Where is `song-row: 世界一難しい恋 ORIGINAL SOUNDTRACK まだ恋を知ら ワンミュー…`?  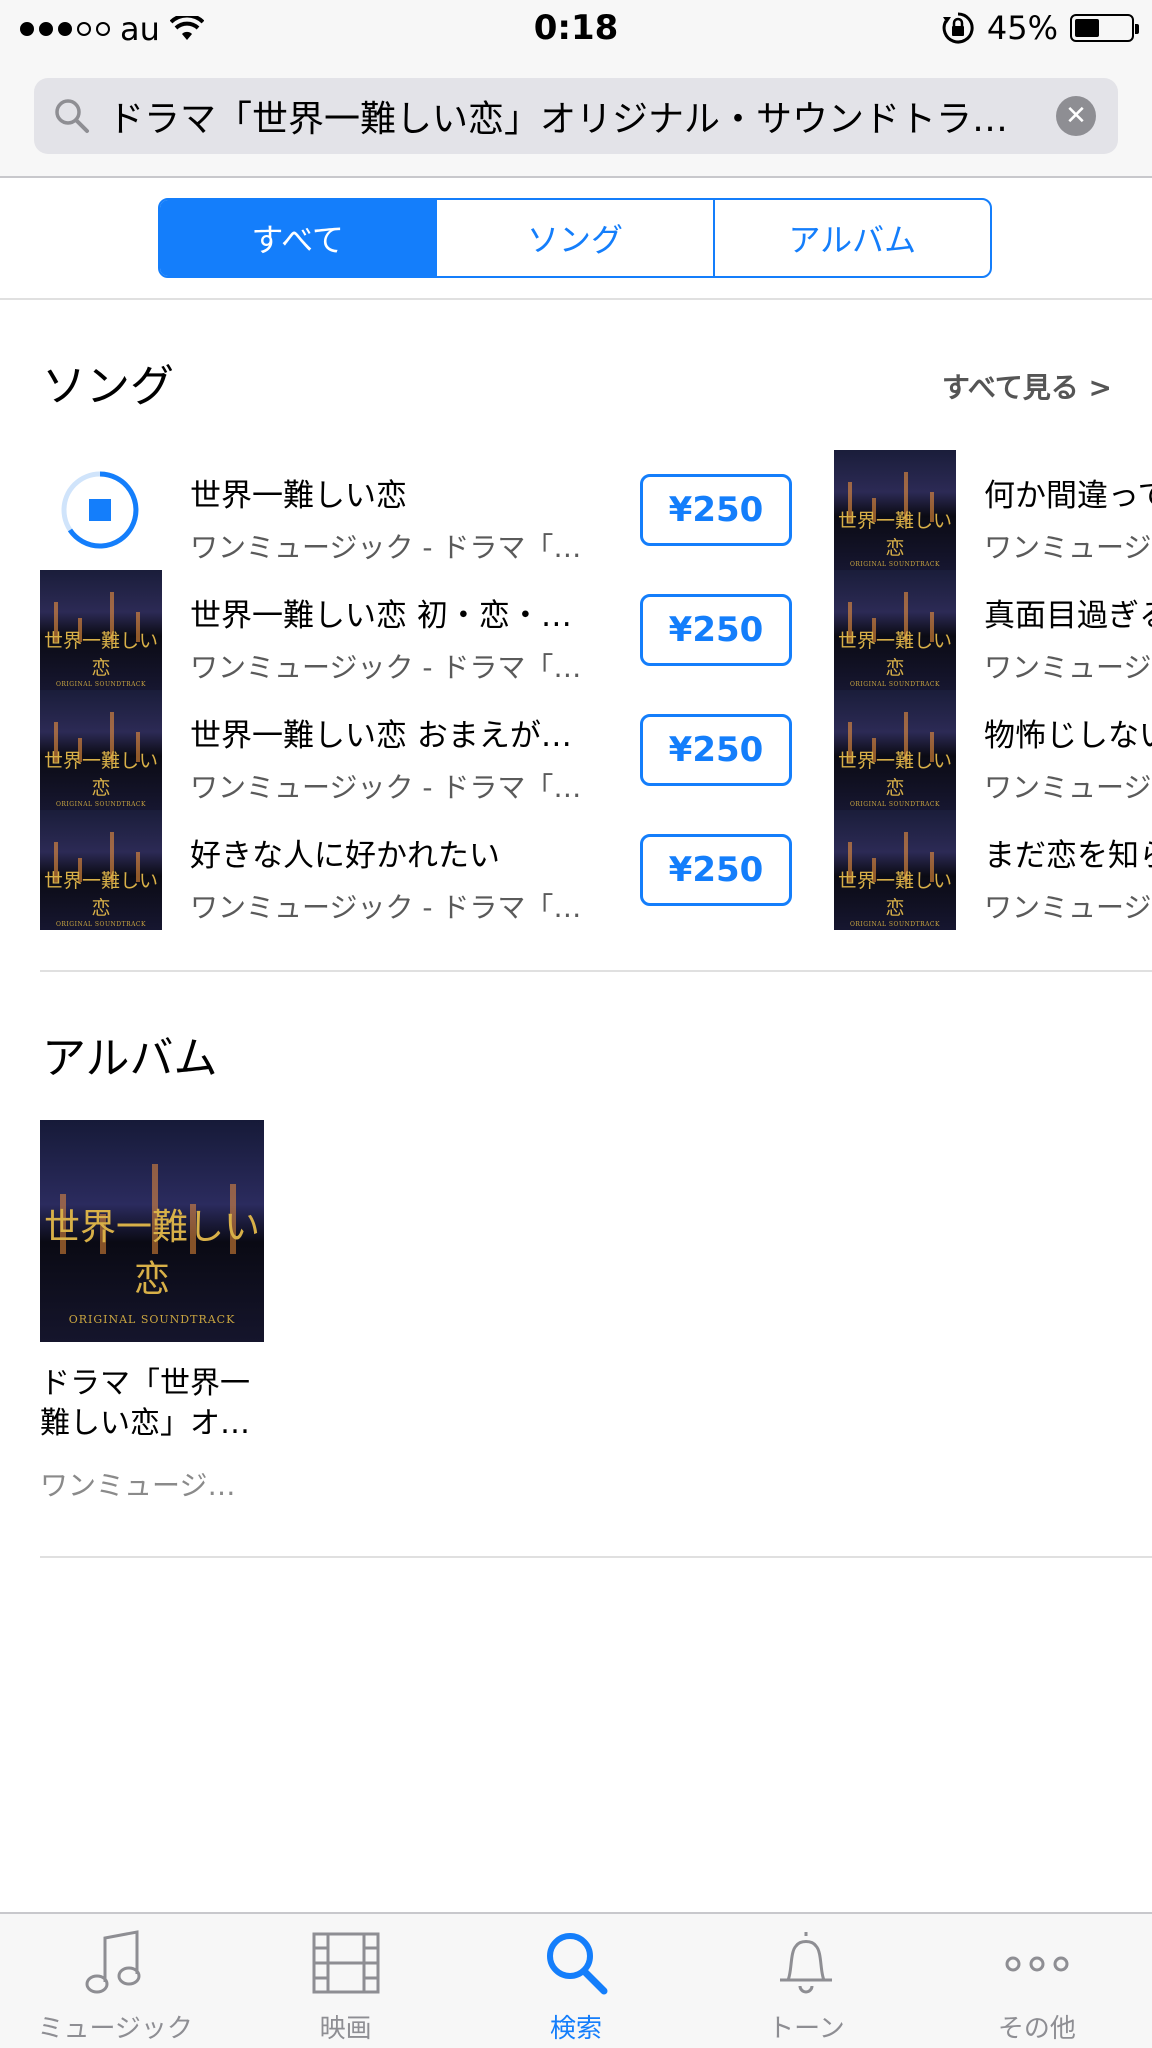
song-row: 世界一難しい恋 ORIGINAL SOUNDTRACK まだ恋を知ら ワンミュー… is located at coordinates (993, 870).